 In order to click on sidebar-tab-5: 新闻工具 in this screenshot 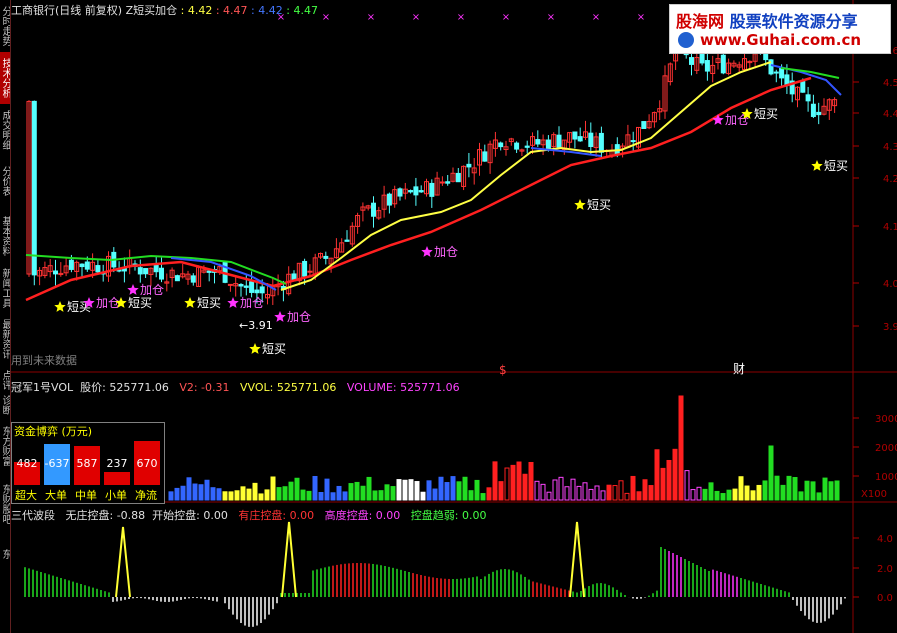, I will do `click(5, 288)`.